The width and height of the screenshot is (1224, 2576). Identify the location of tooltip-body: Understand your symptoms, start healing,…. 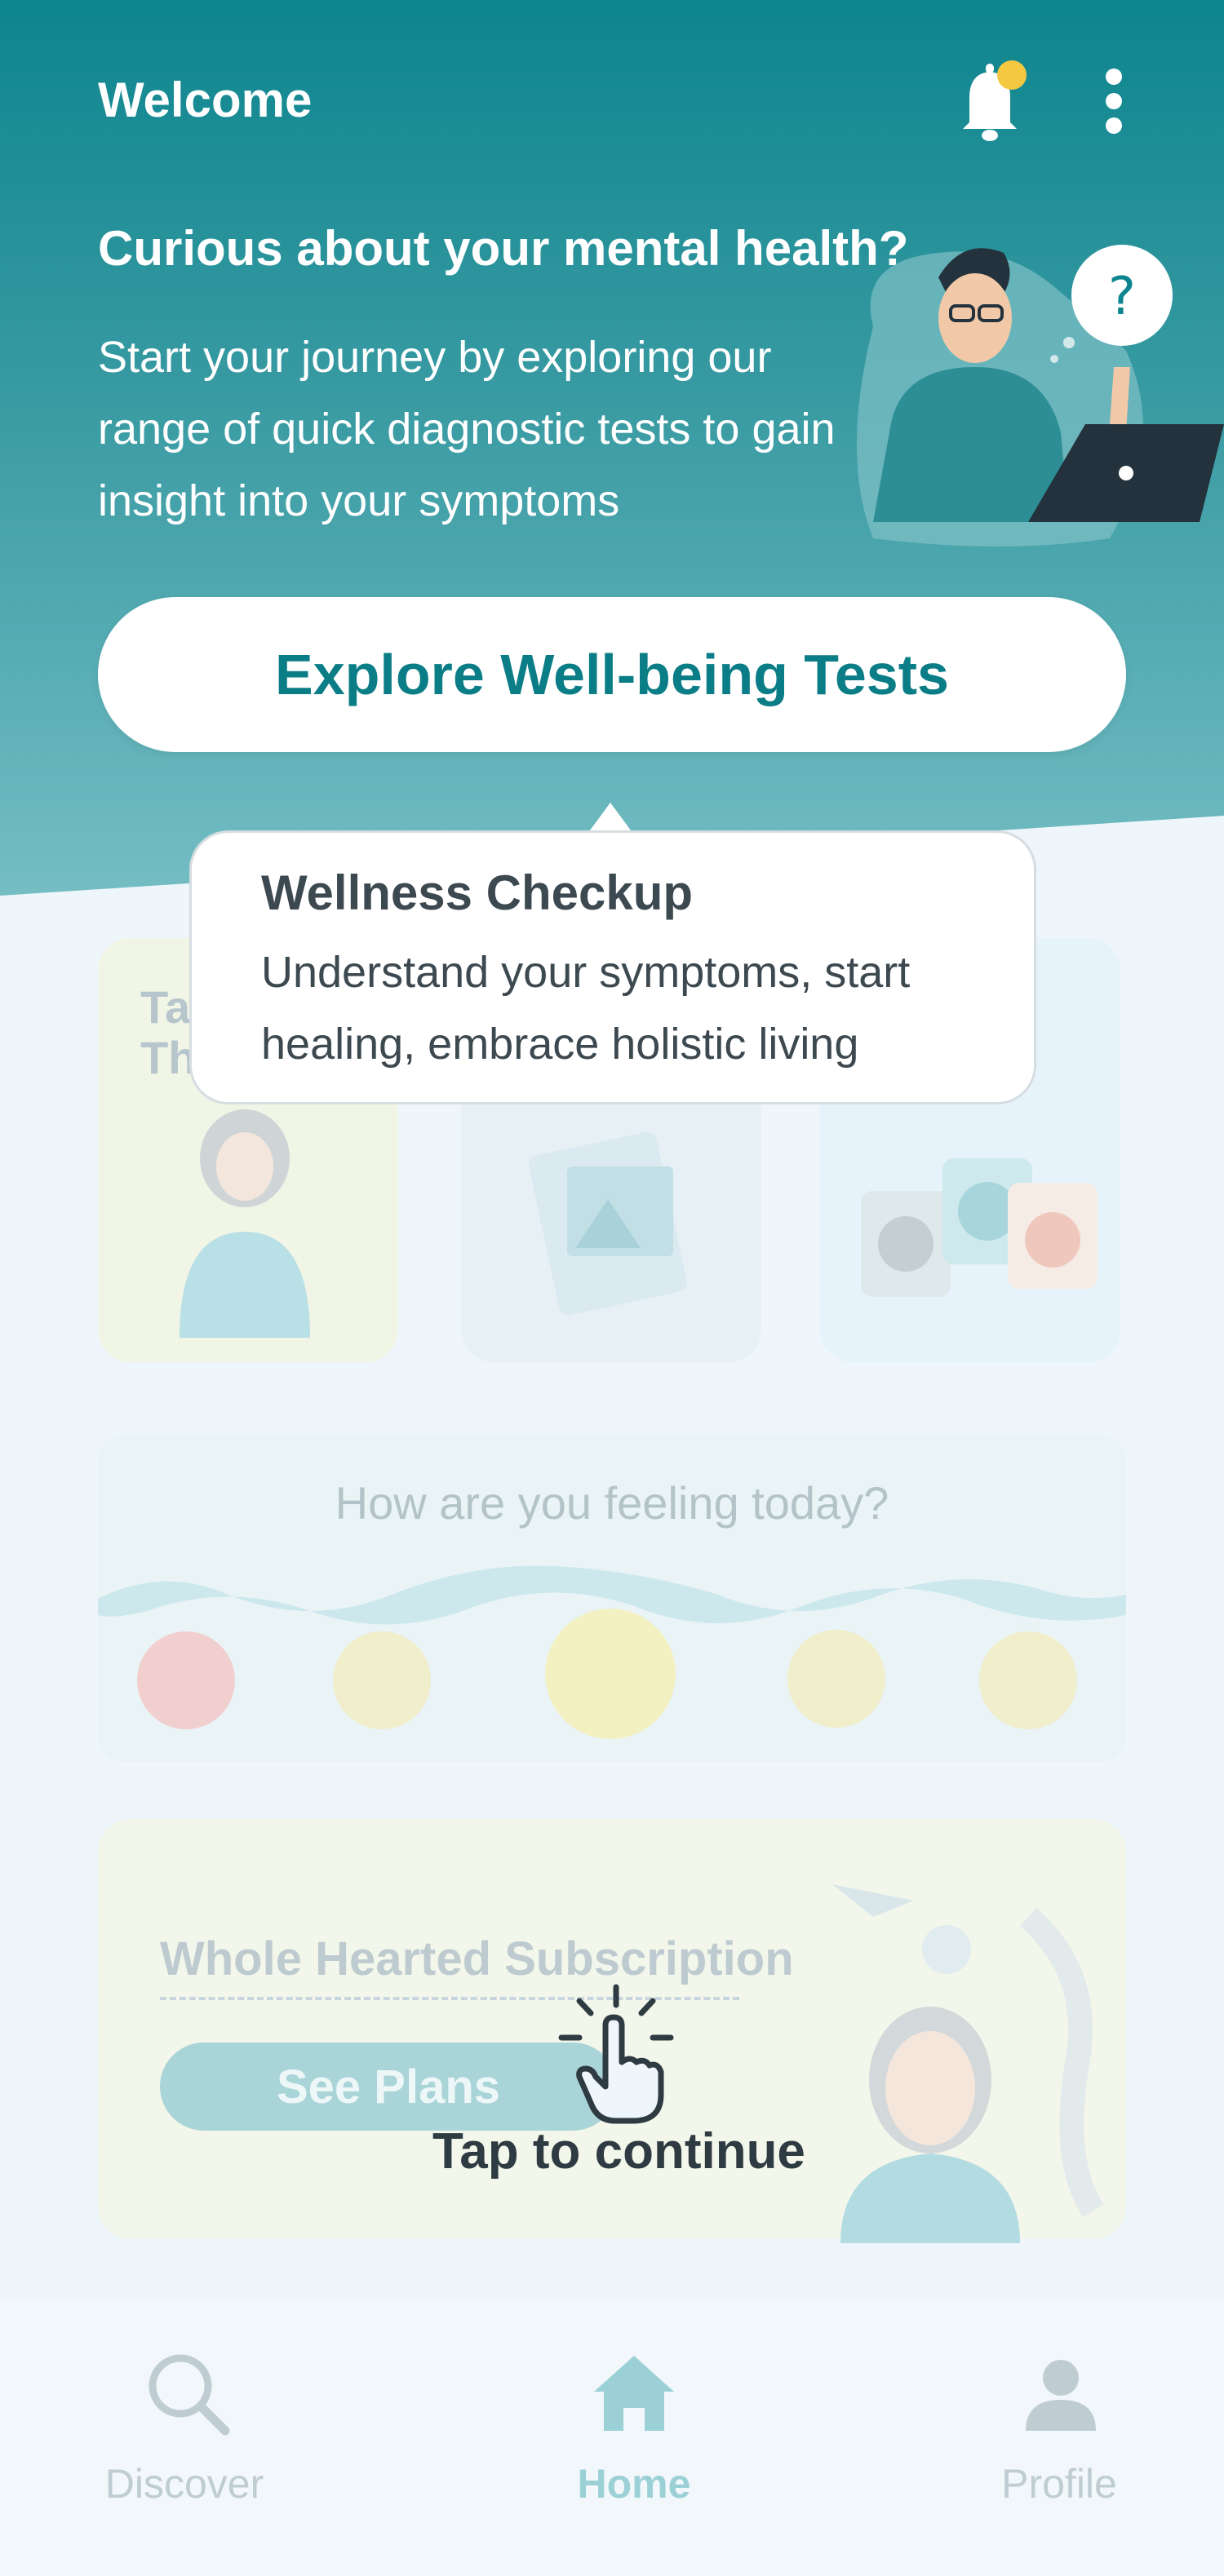
(586, 1008).